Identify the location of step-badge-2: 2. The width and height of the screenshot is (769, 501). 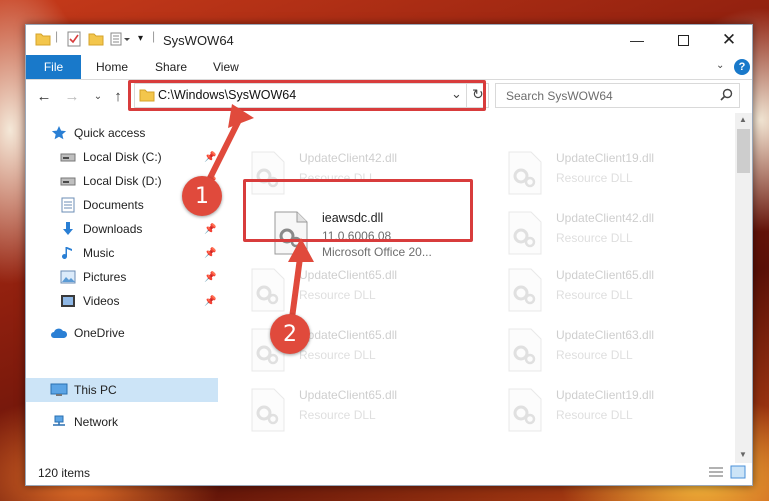
(290, 334).